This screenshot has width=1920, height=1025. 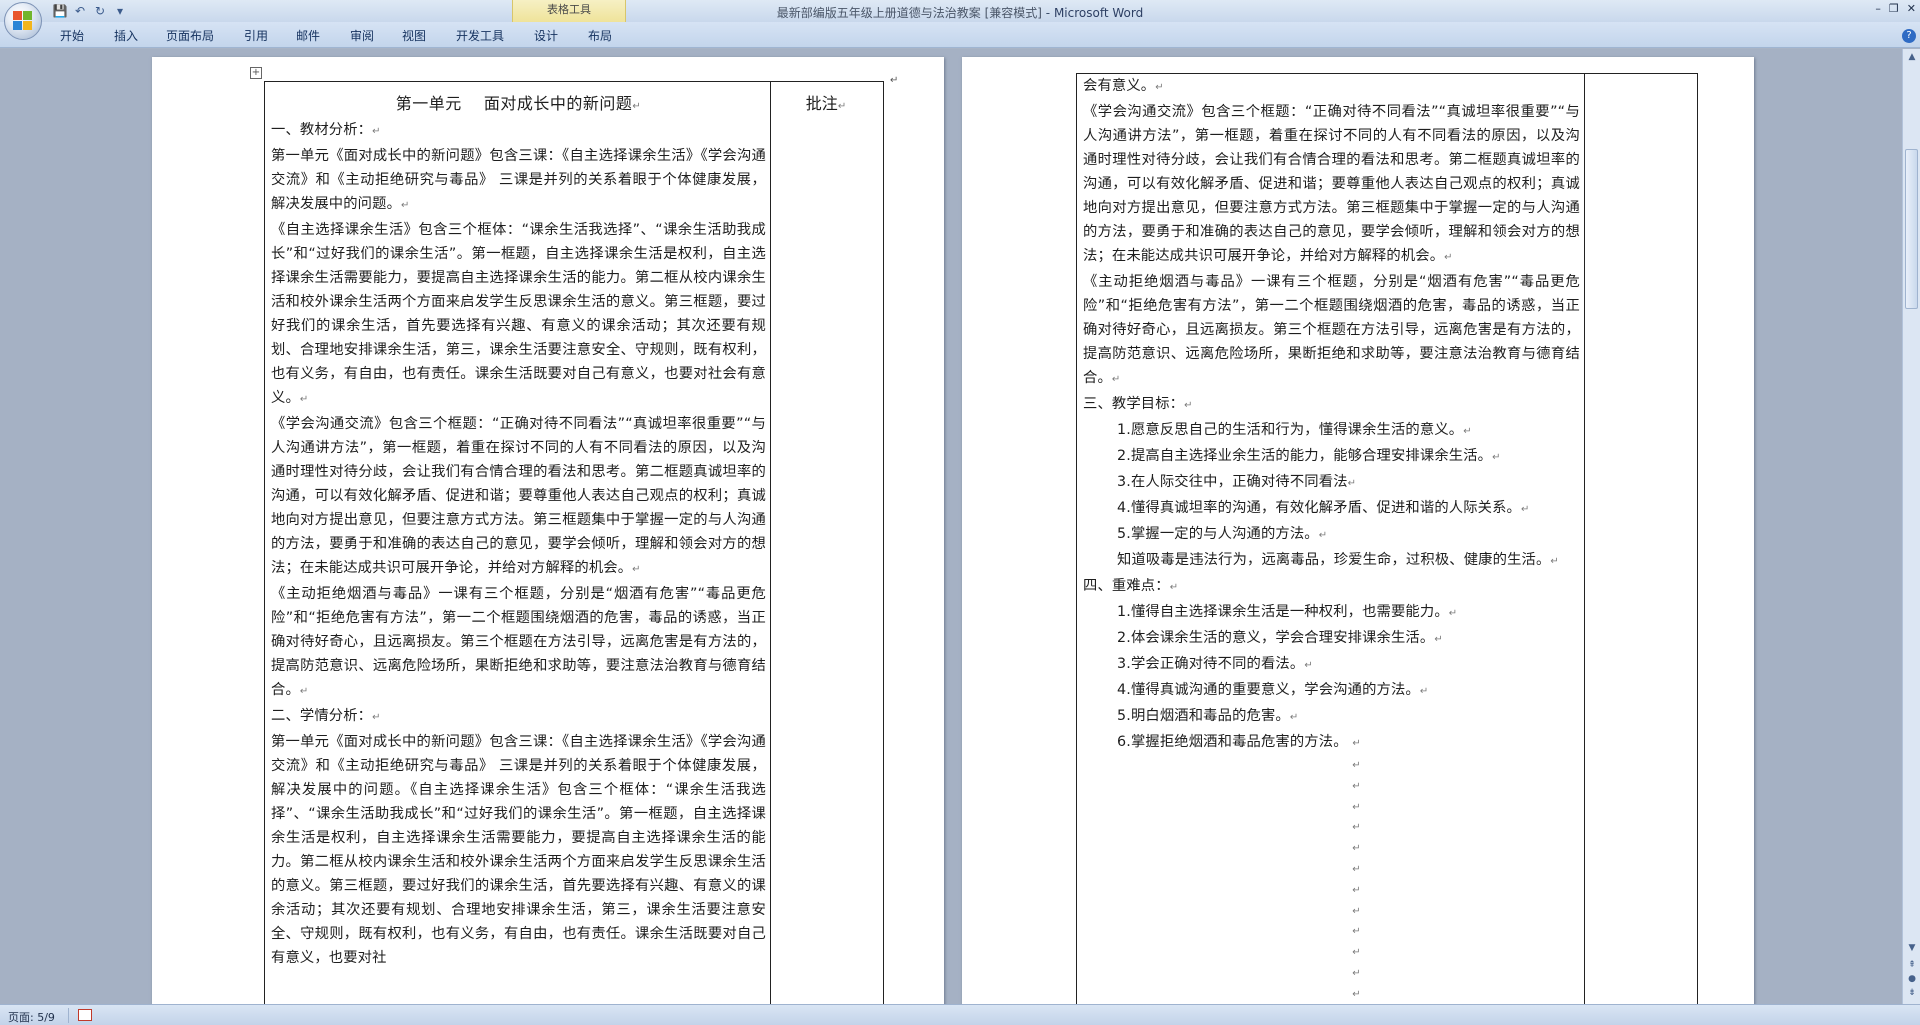 I want to click on office-button, so click(x=23, y=21).